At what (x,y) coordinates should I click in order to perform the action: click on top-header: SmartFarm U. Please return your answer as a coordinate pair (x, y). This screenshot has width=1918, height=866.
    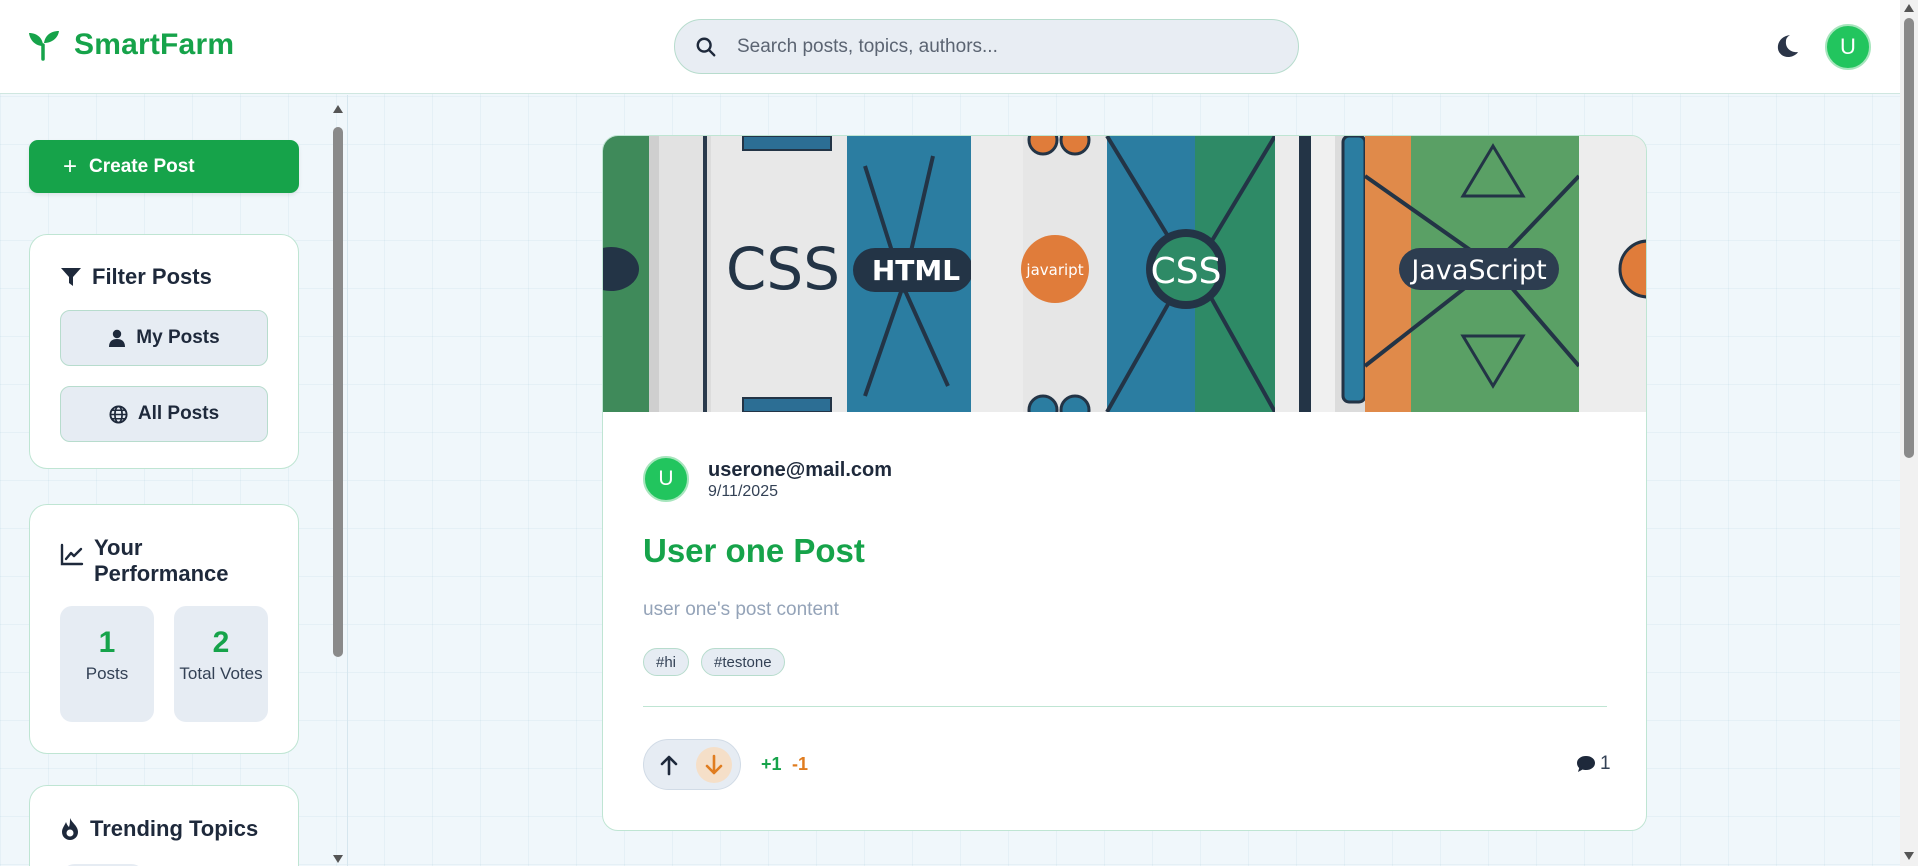
    Looking at the image, I should click on (950, 47).